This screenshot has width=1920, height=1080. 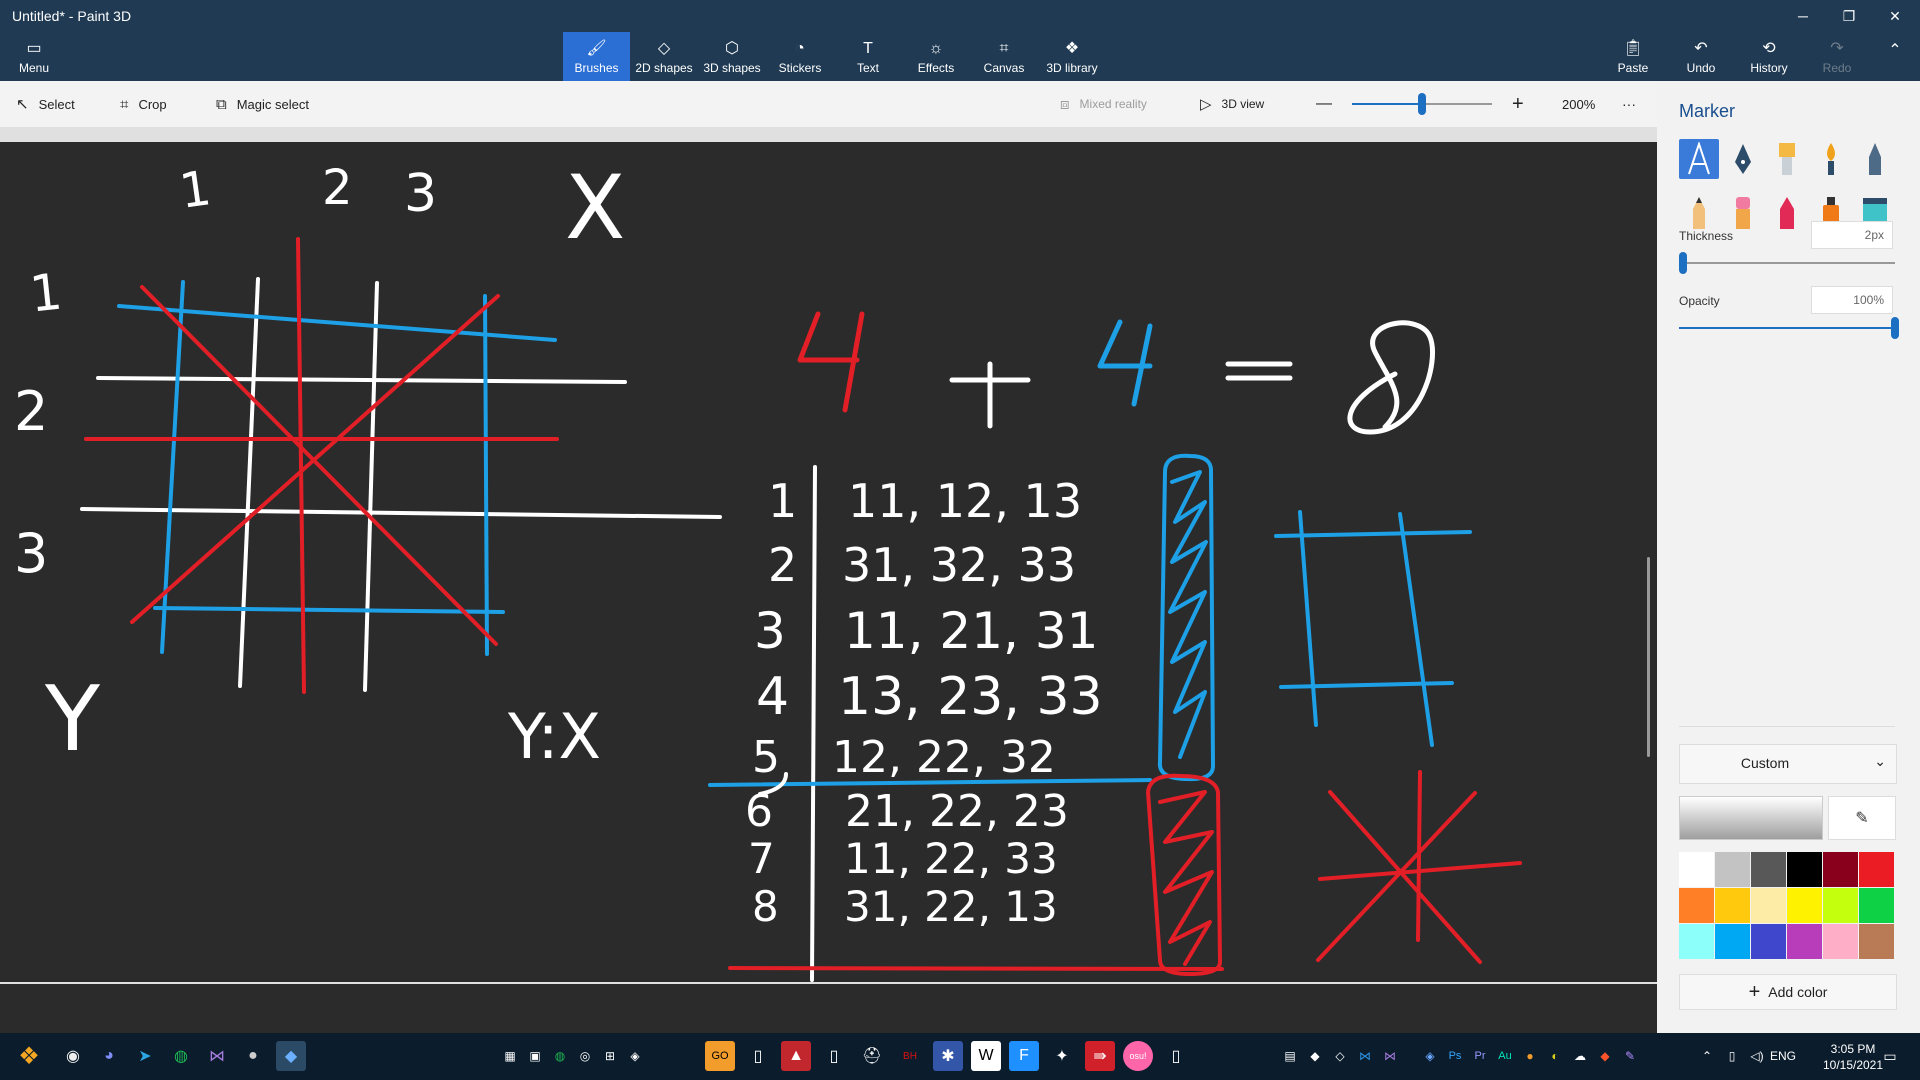 I want to click on chevron-up-icon: ⌃, so click(x=1895, y=50).